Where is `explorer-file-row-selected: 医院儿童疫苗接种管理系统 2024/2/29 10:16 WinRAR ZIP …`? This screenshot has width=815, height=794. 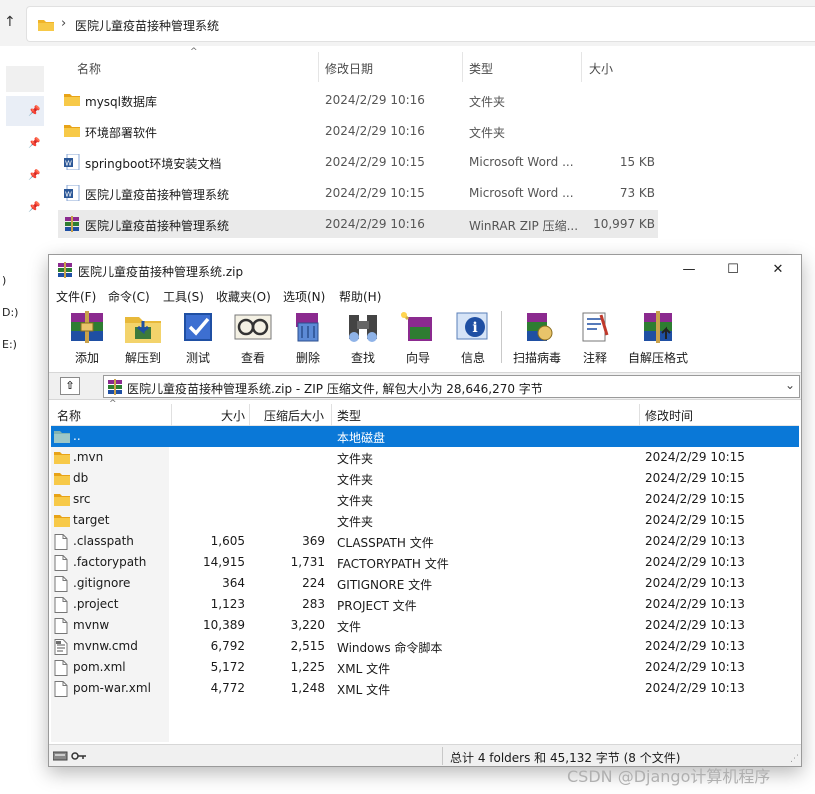
explorer-file-row-selected: 医院儿童疫苗接种管理系统 2024/2/29 10:16 WinRAR ZIP … is located at coordinates (358, 224).